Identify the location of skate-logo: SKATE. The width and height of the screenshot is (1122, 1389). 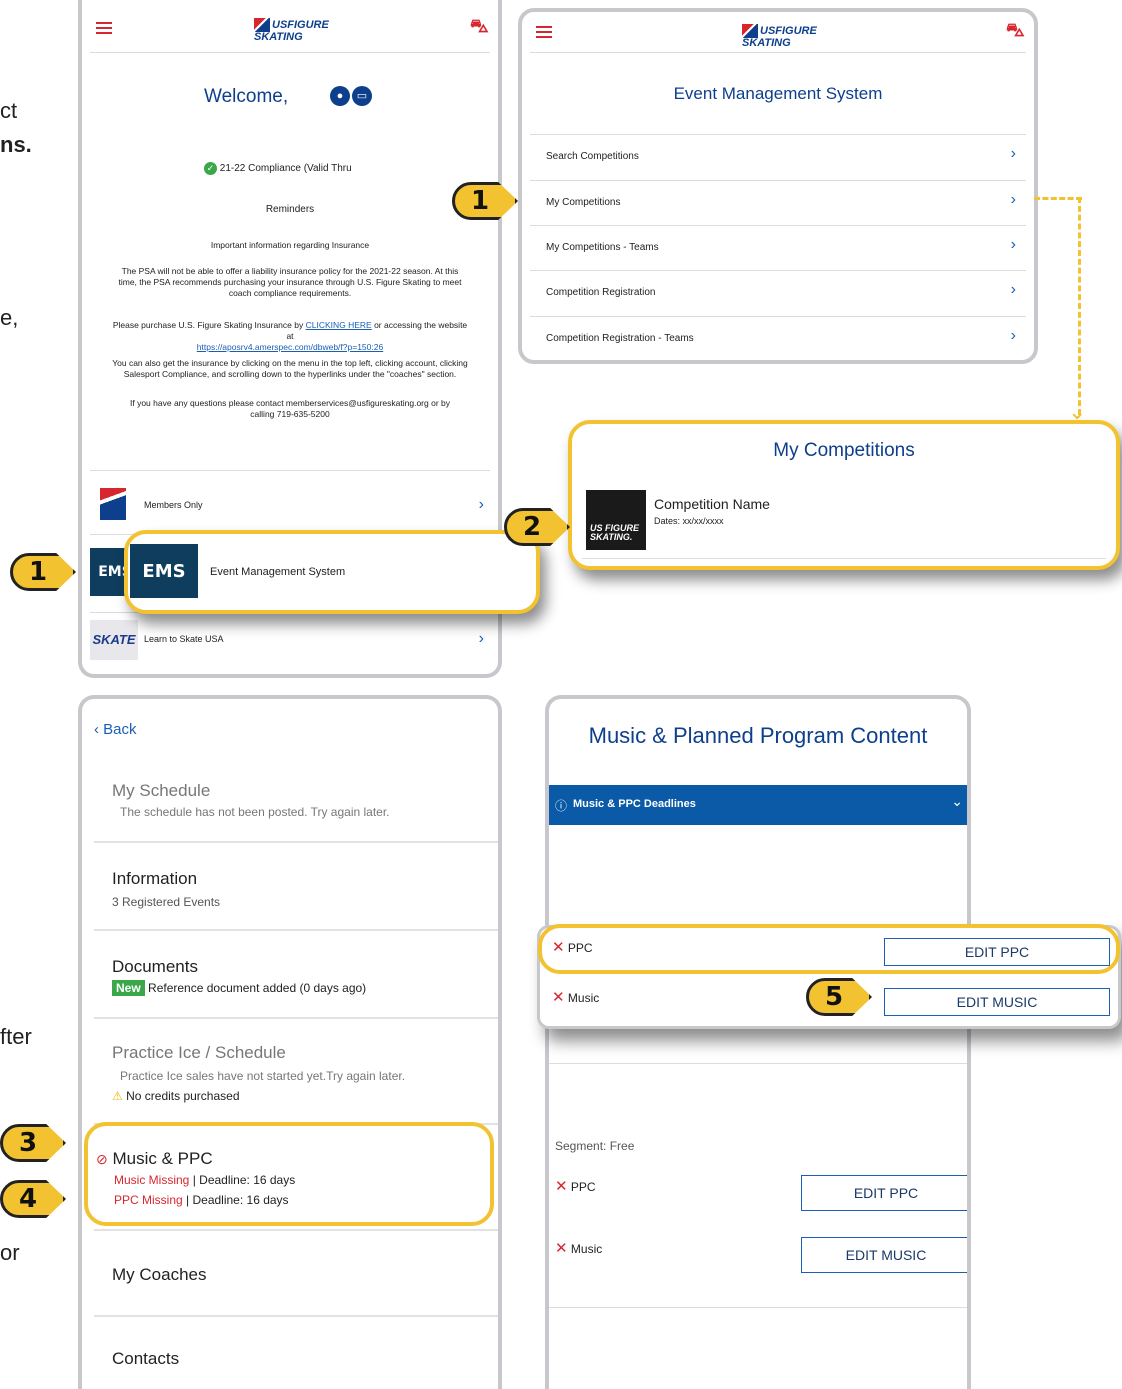
(114, 640).